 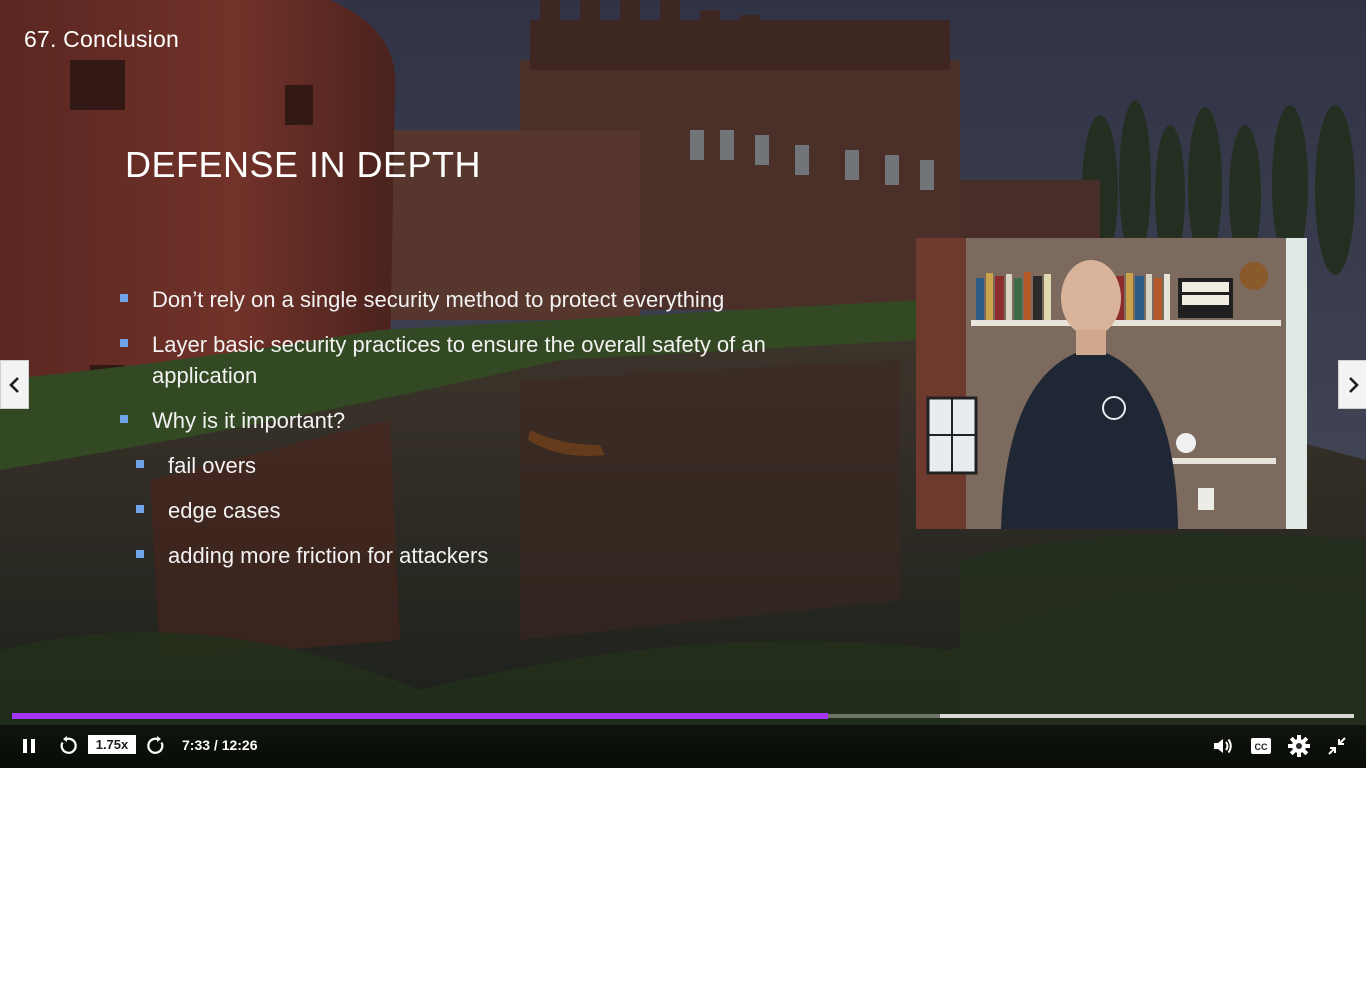 I want to click on pause-button, so click(x=29, y=746).